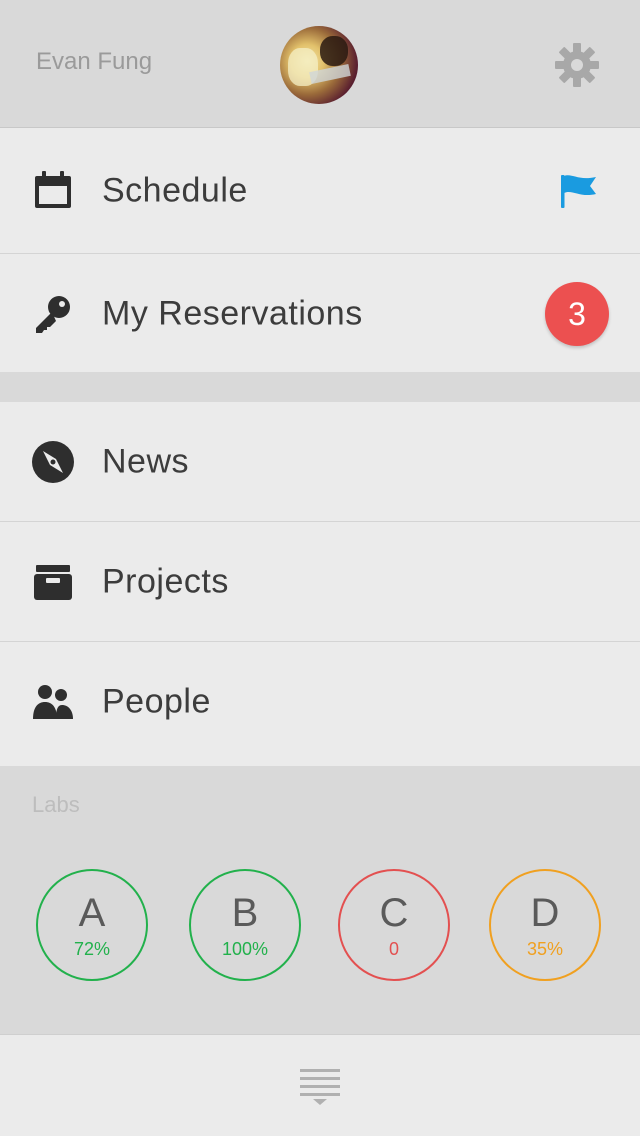 This screenshot has height=1136, width=640. I want to click on menu-item-schedule: Schedule, so click(320, 191).